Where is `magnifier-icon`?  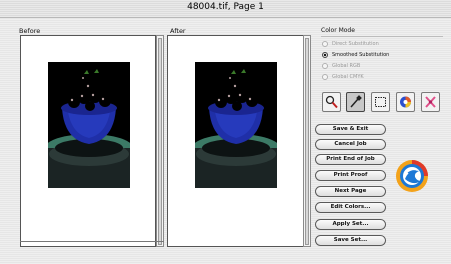 magnifier-icon is located at coordinates (331, 102).